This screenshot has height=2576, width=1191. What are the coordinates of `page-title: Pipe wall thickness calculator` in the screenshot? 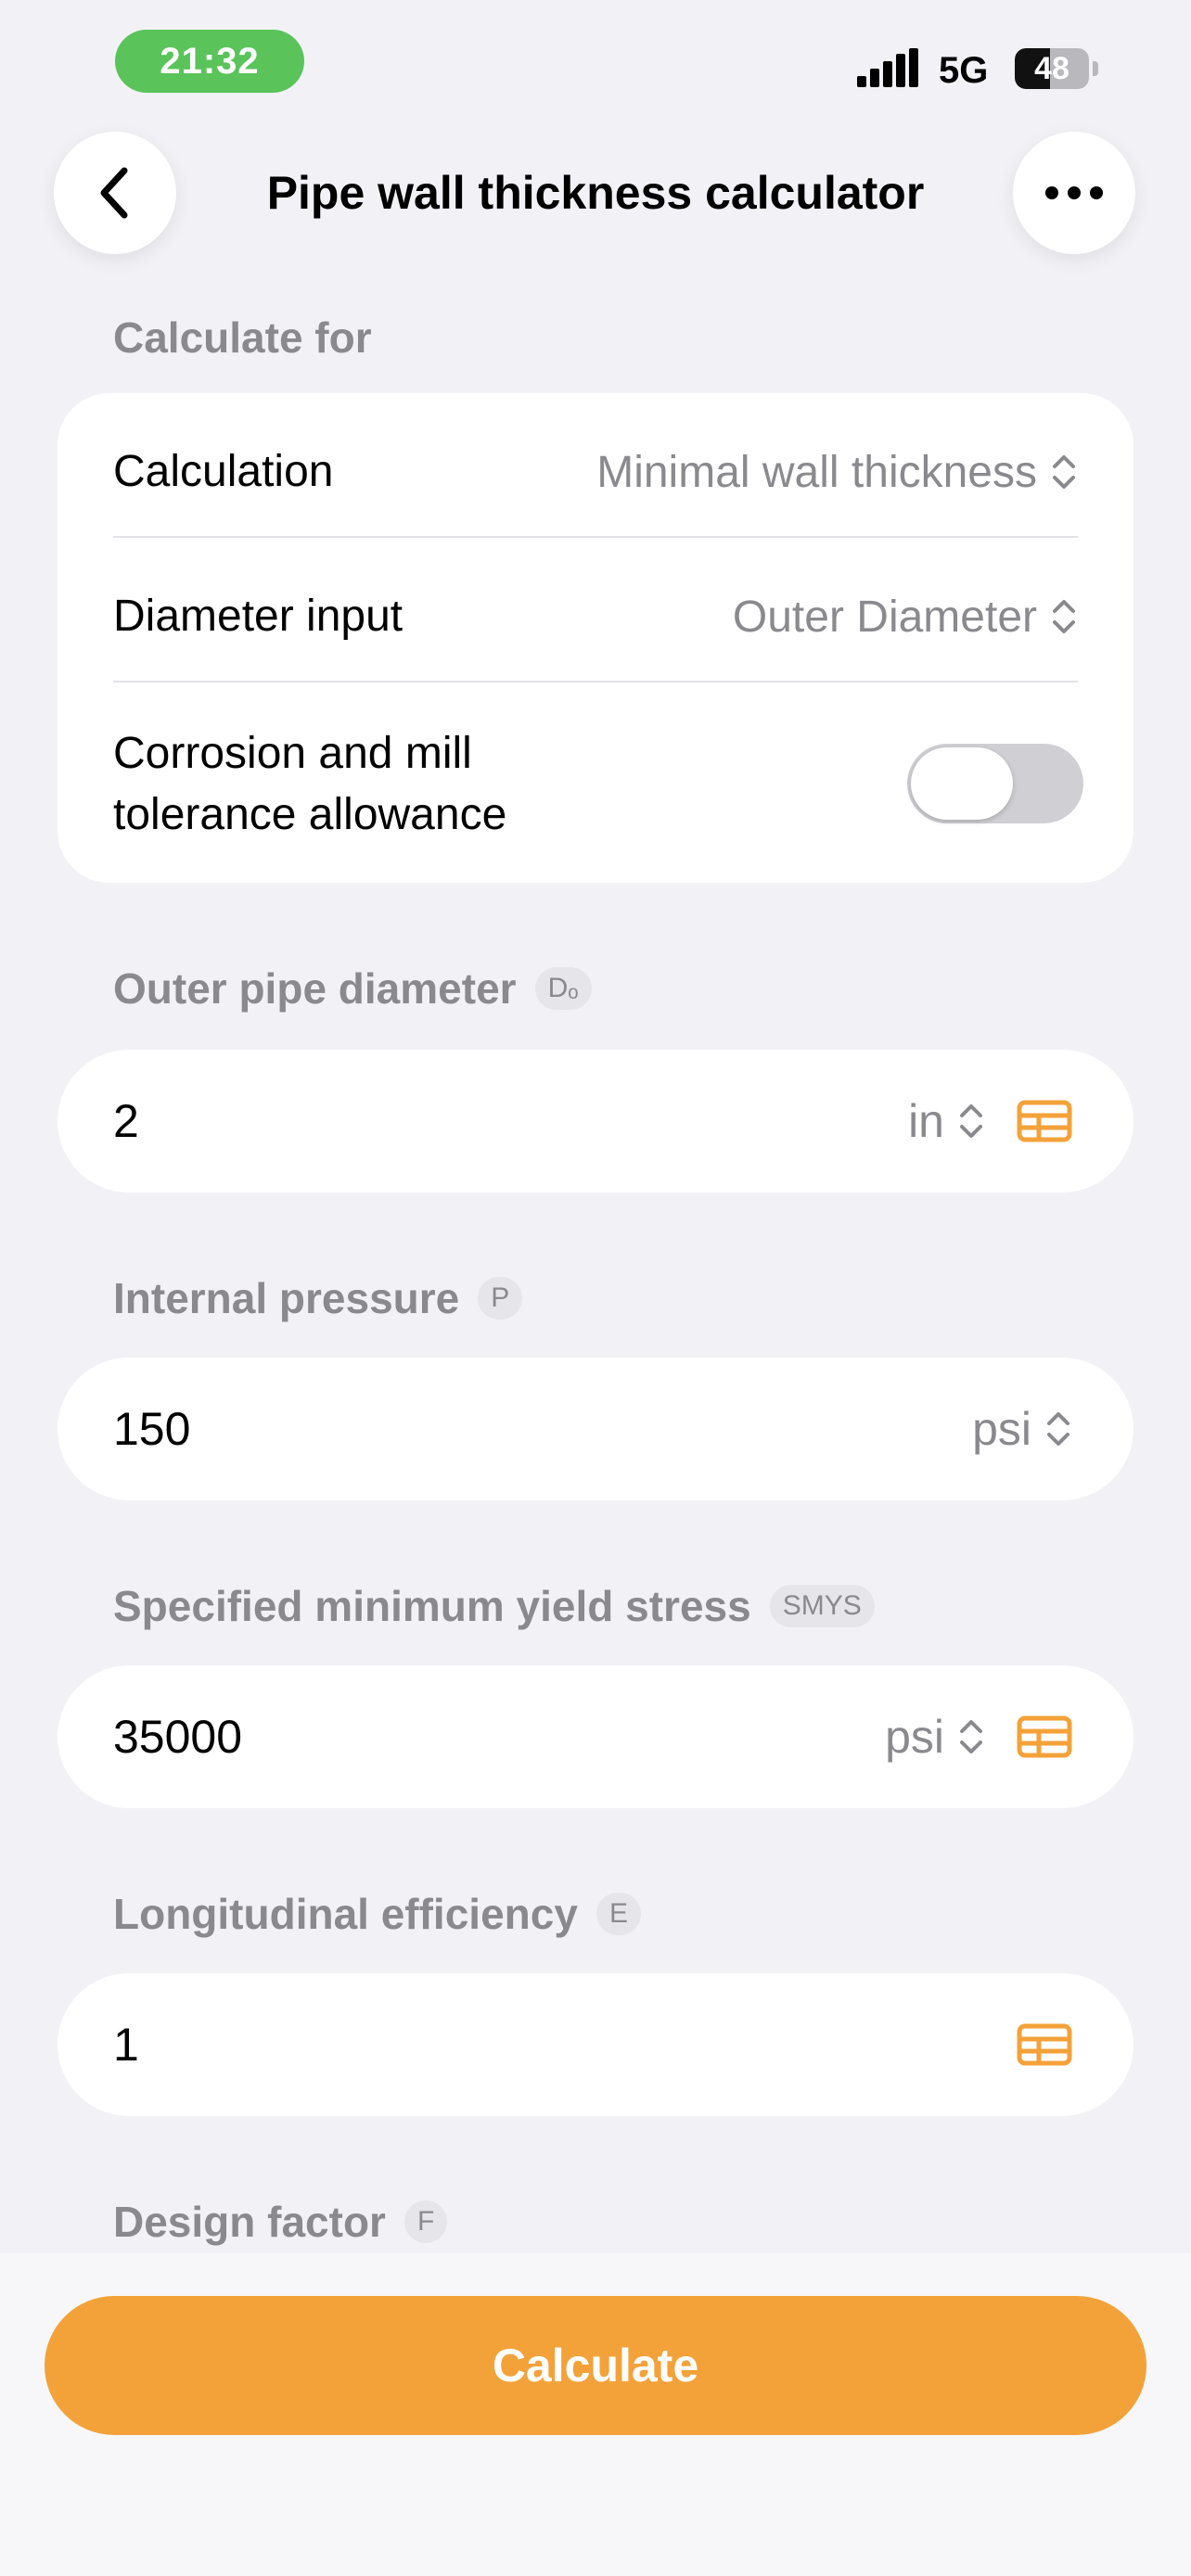 It's located at (595, 193).